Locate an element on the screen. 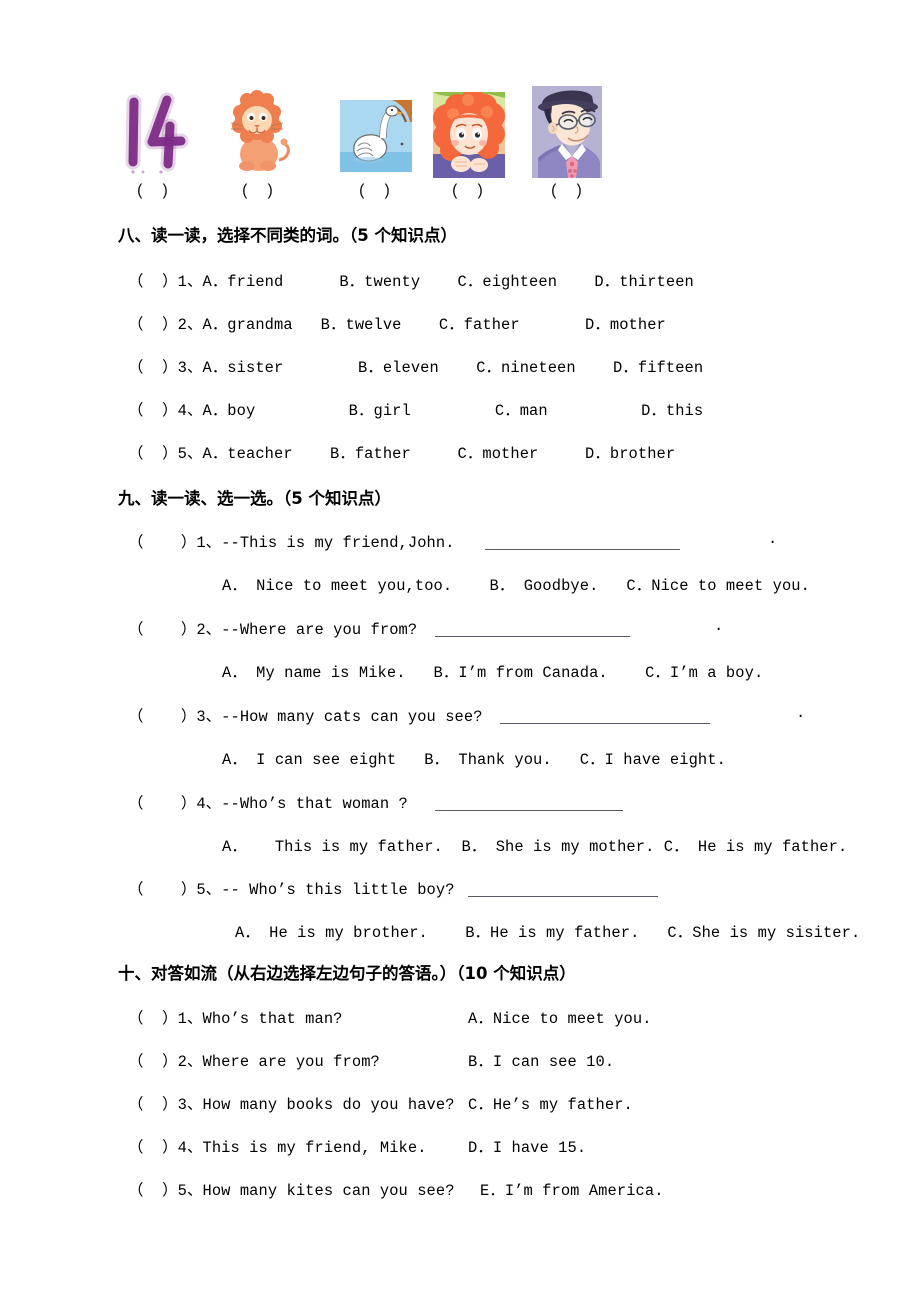  section-eight-heading: 八、读一读，选择不同类的词。（5 个知识点） is located at coordinates (287, 235).